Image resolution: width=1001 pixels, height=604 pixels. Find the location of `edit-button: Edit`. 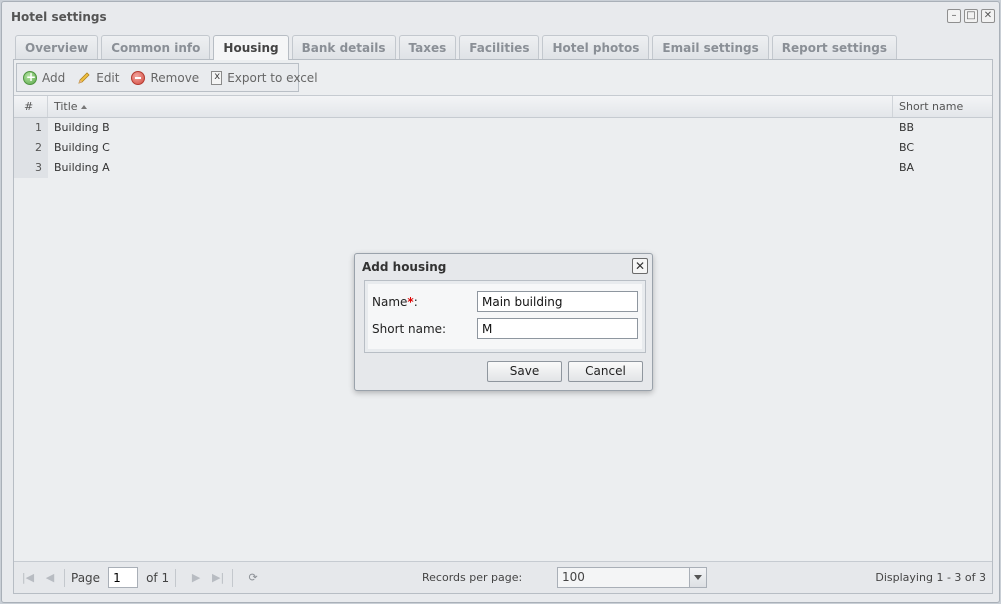

edit-button: Edit is located at coordinates (98, 78).